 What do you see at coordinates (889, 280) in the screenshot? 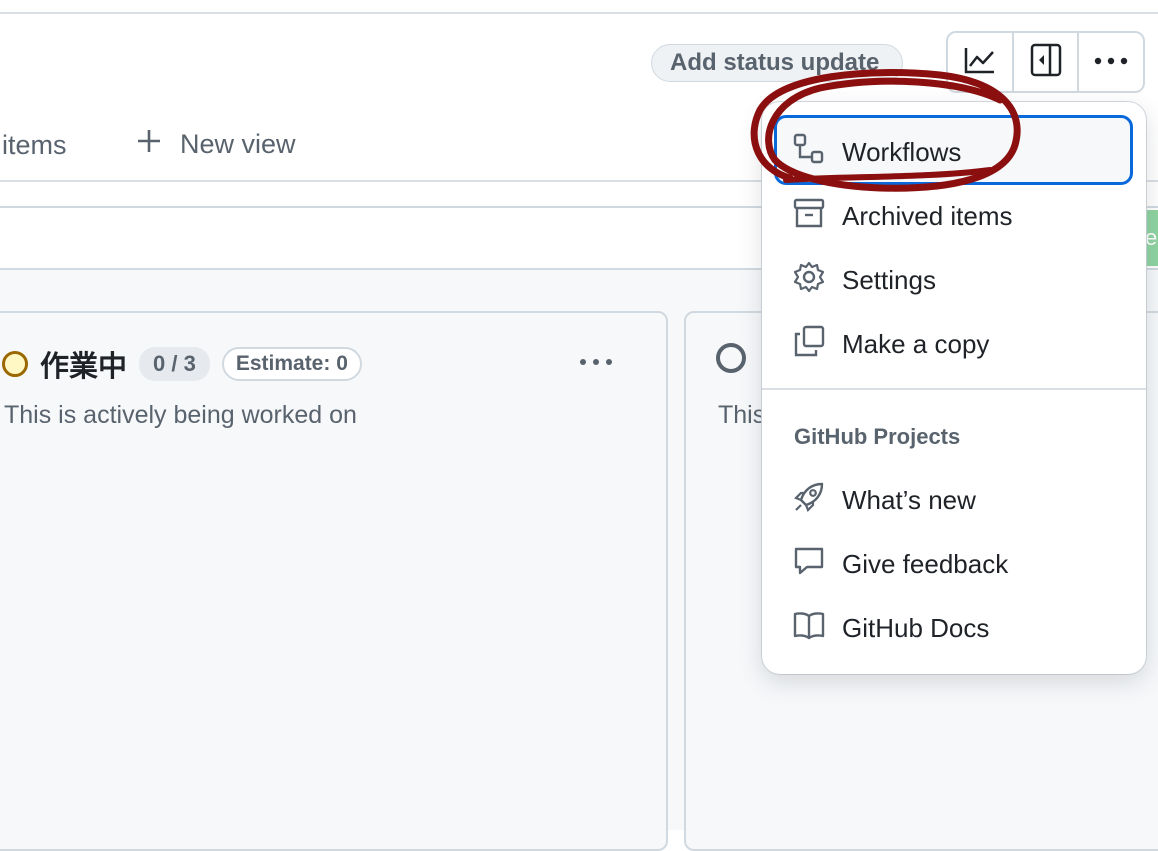
I see `menu-item-label: Settings` at bounding box center [889, 280].